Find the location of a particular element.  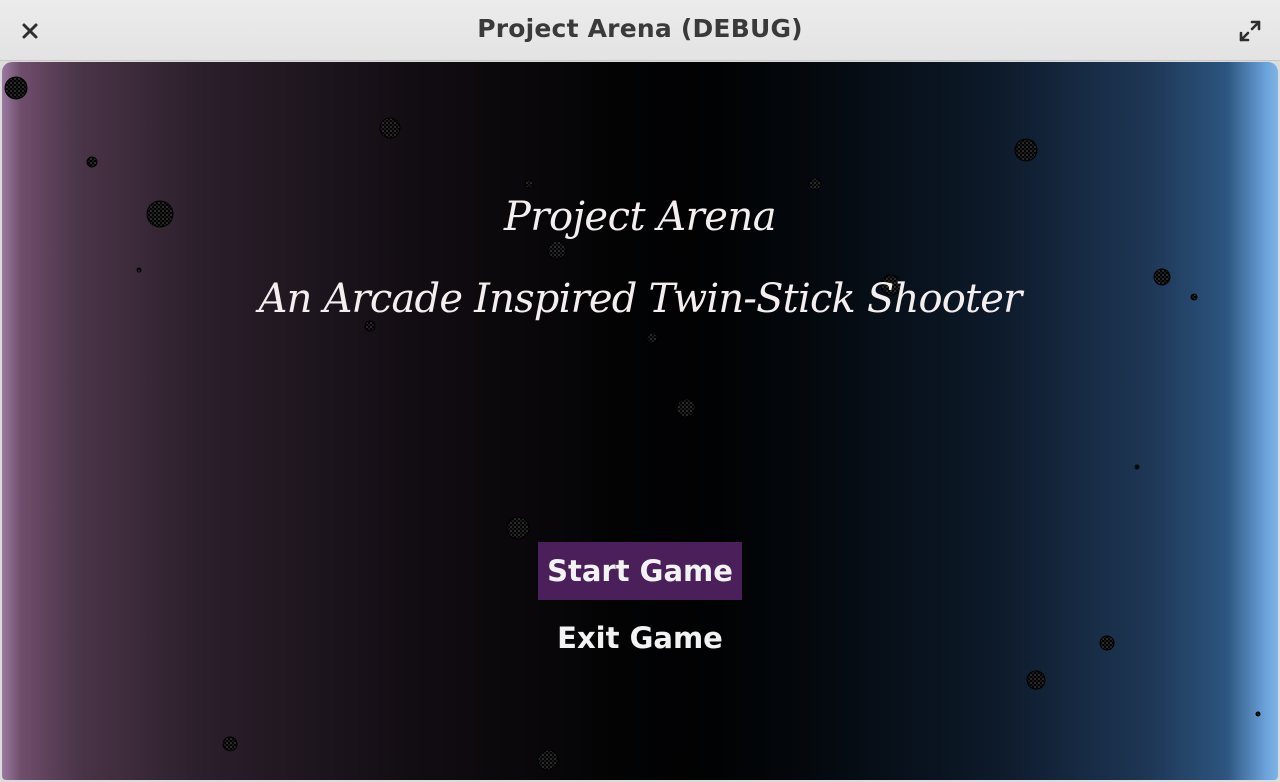

maximize-button is located at coordinates (1250, 31).